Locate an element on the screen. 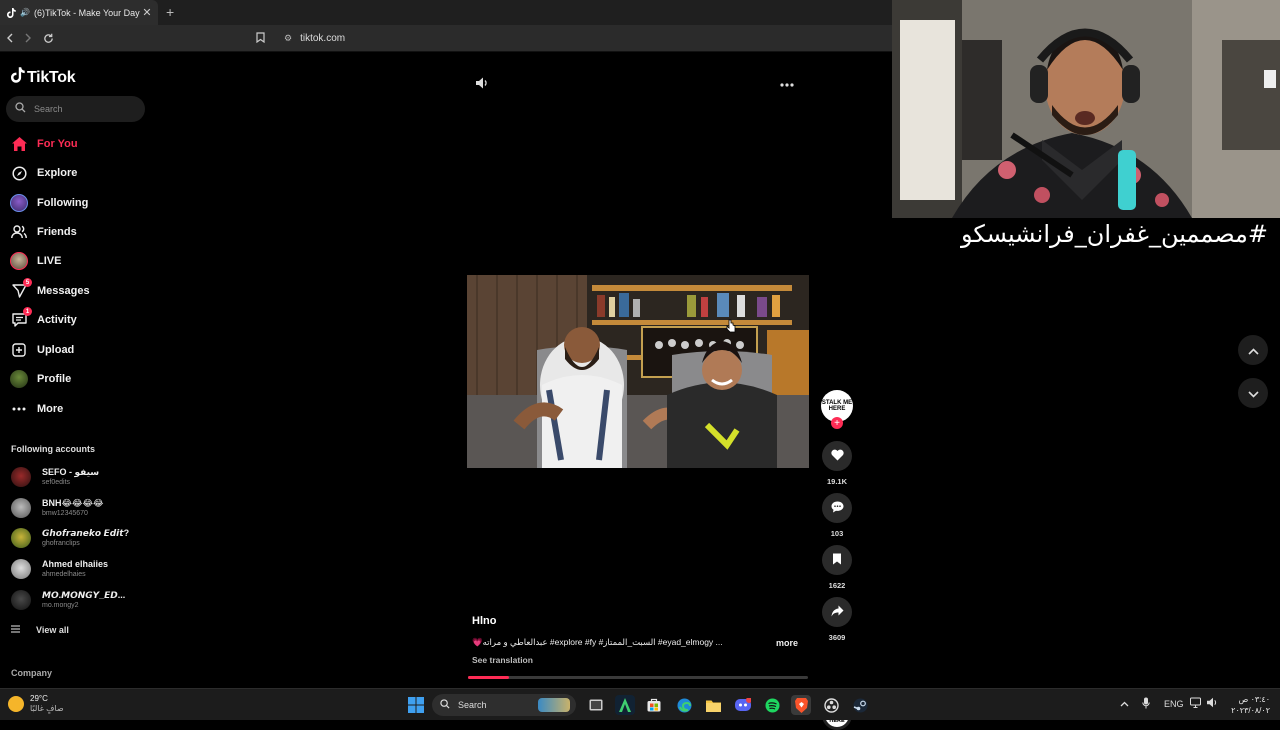  nav-friends: Friends is located at coordinates (43, 232).